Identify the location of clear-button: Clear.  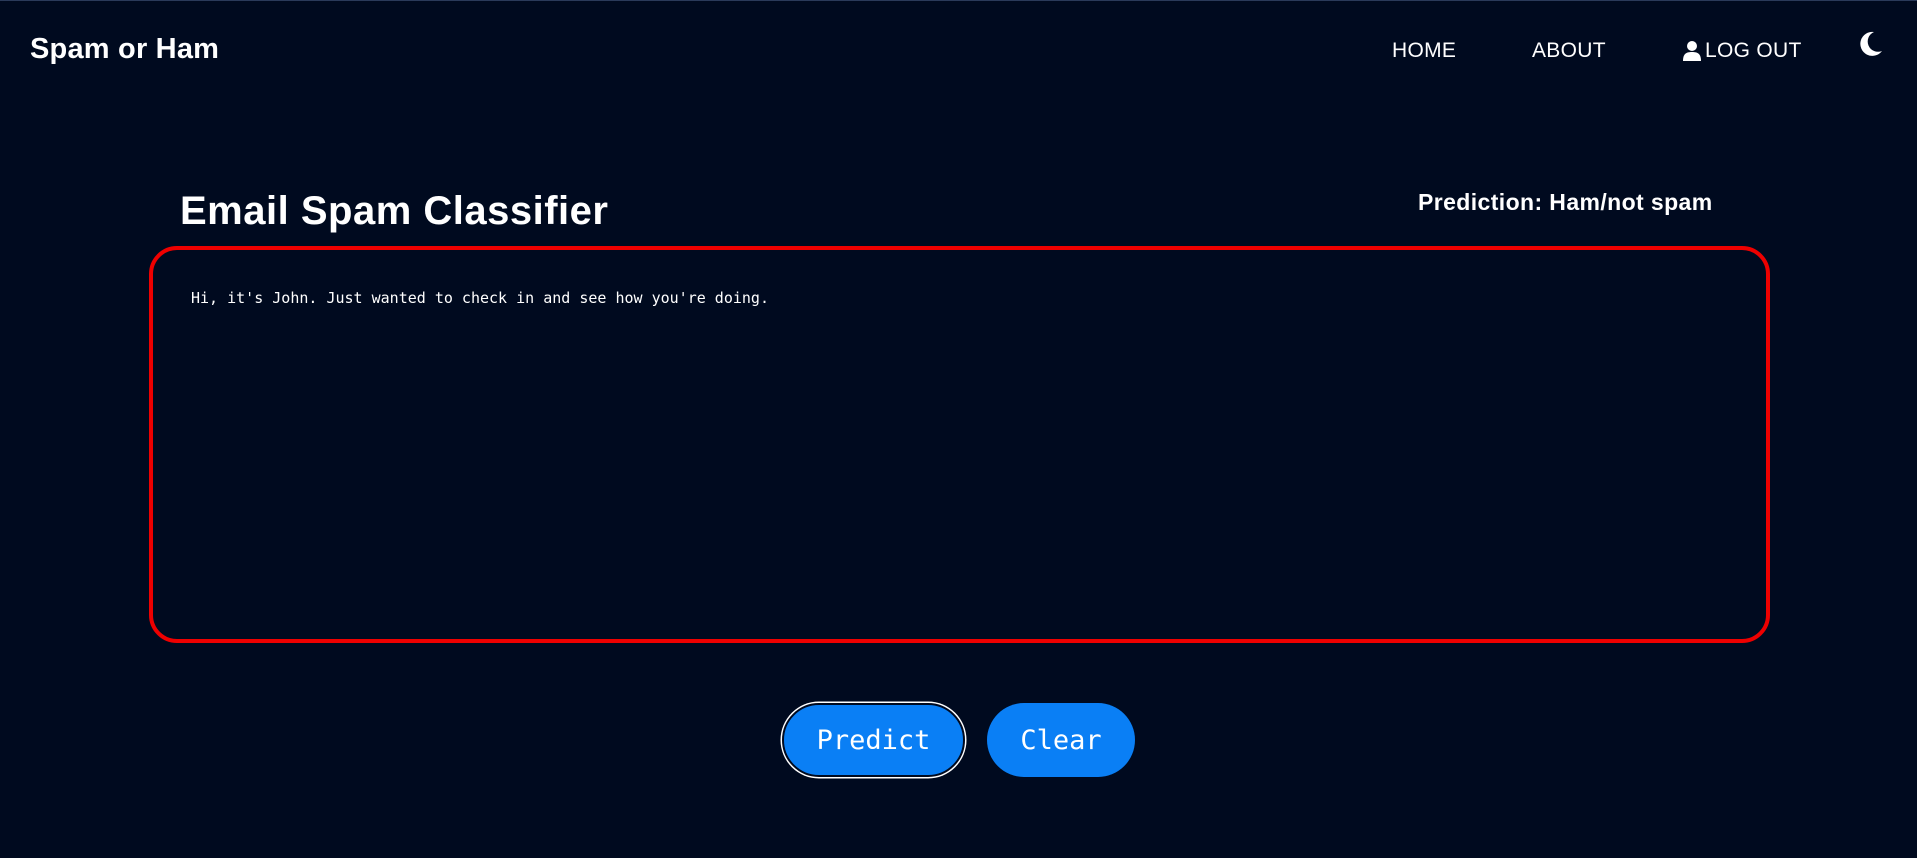
(1061, 740).